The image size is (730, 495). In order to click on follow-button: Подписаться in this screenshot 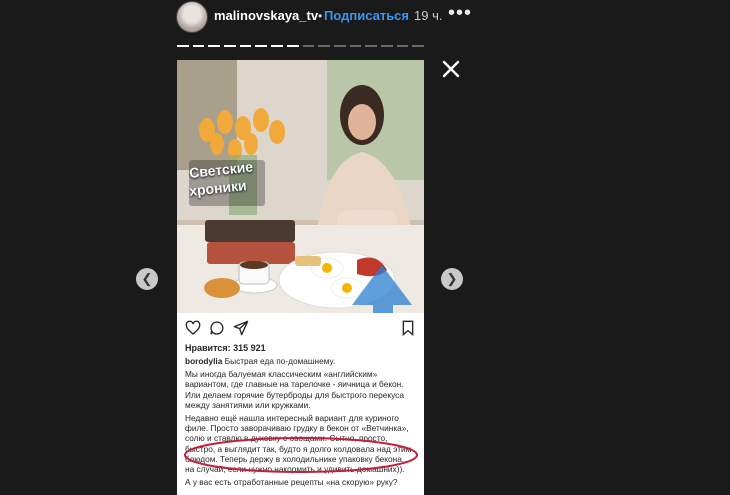, I will do `click(366, 15)`.